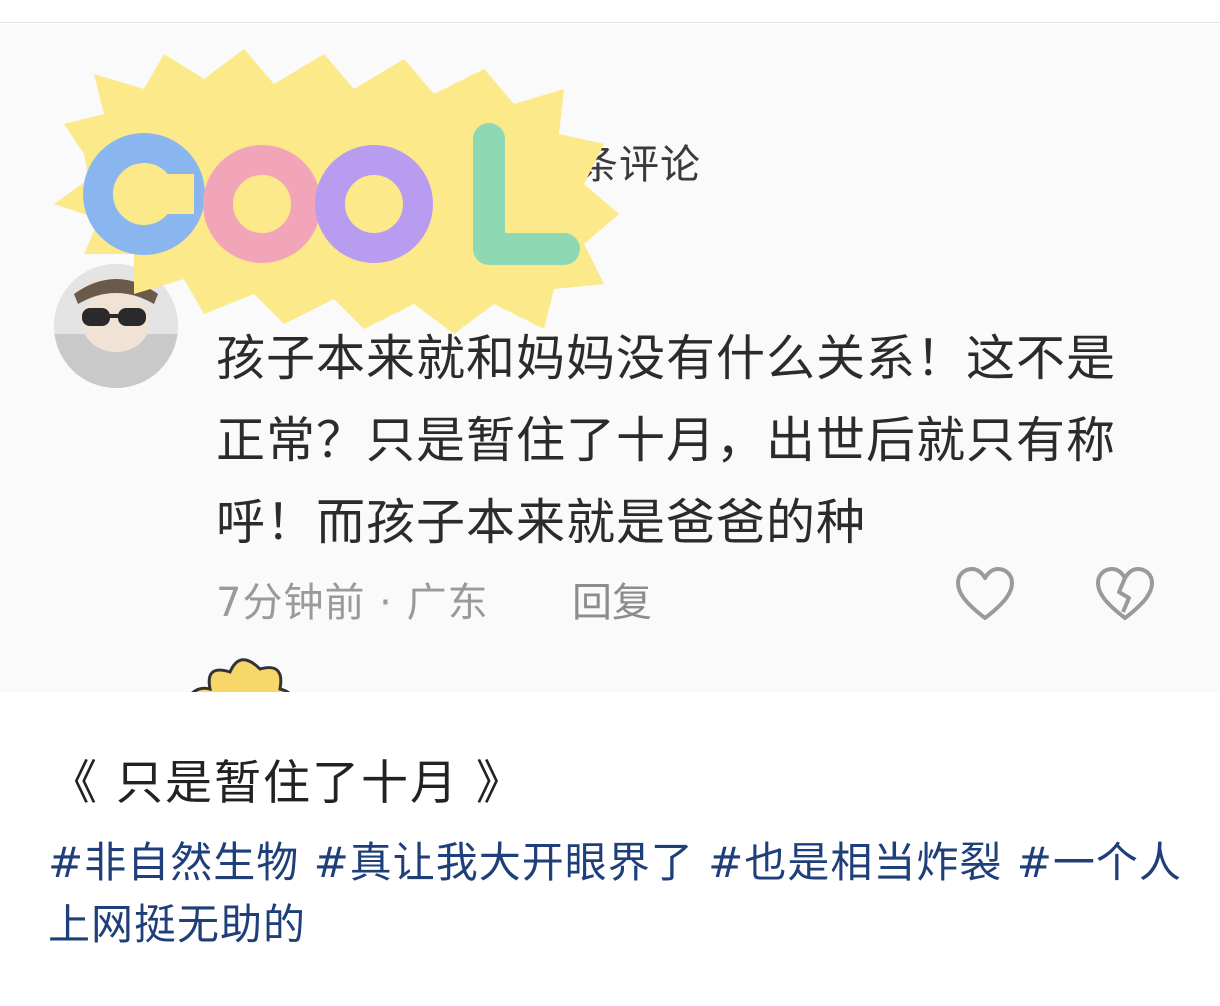 The height and width of the screenshot is (1006, 1220). Describe the element at coordinates (287, 783) in the screenshot. I see `post-title: 《 只是暂住了十月 》` at that location.